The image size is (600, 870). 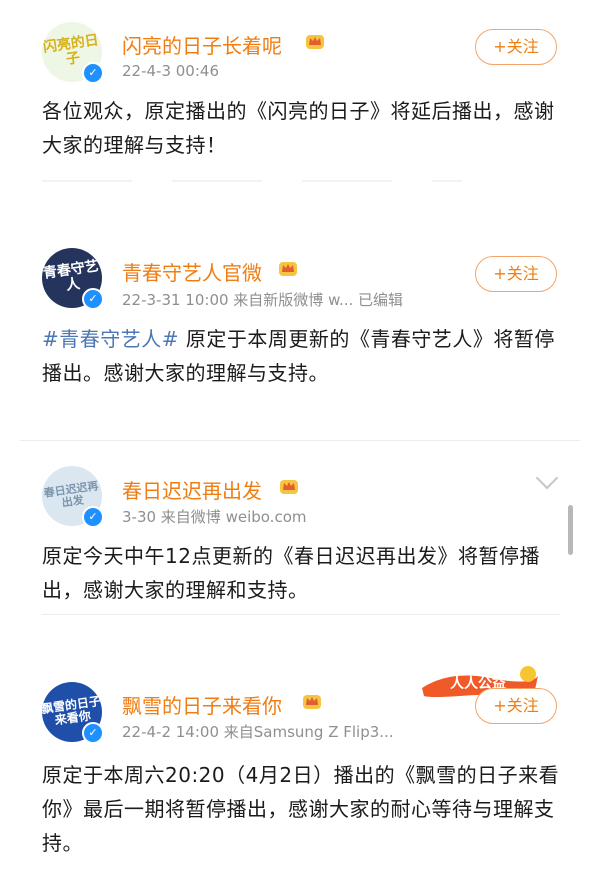 I want to click on avatar: 飘雪的日子来看你 ✓, so click(x=73, y=713).